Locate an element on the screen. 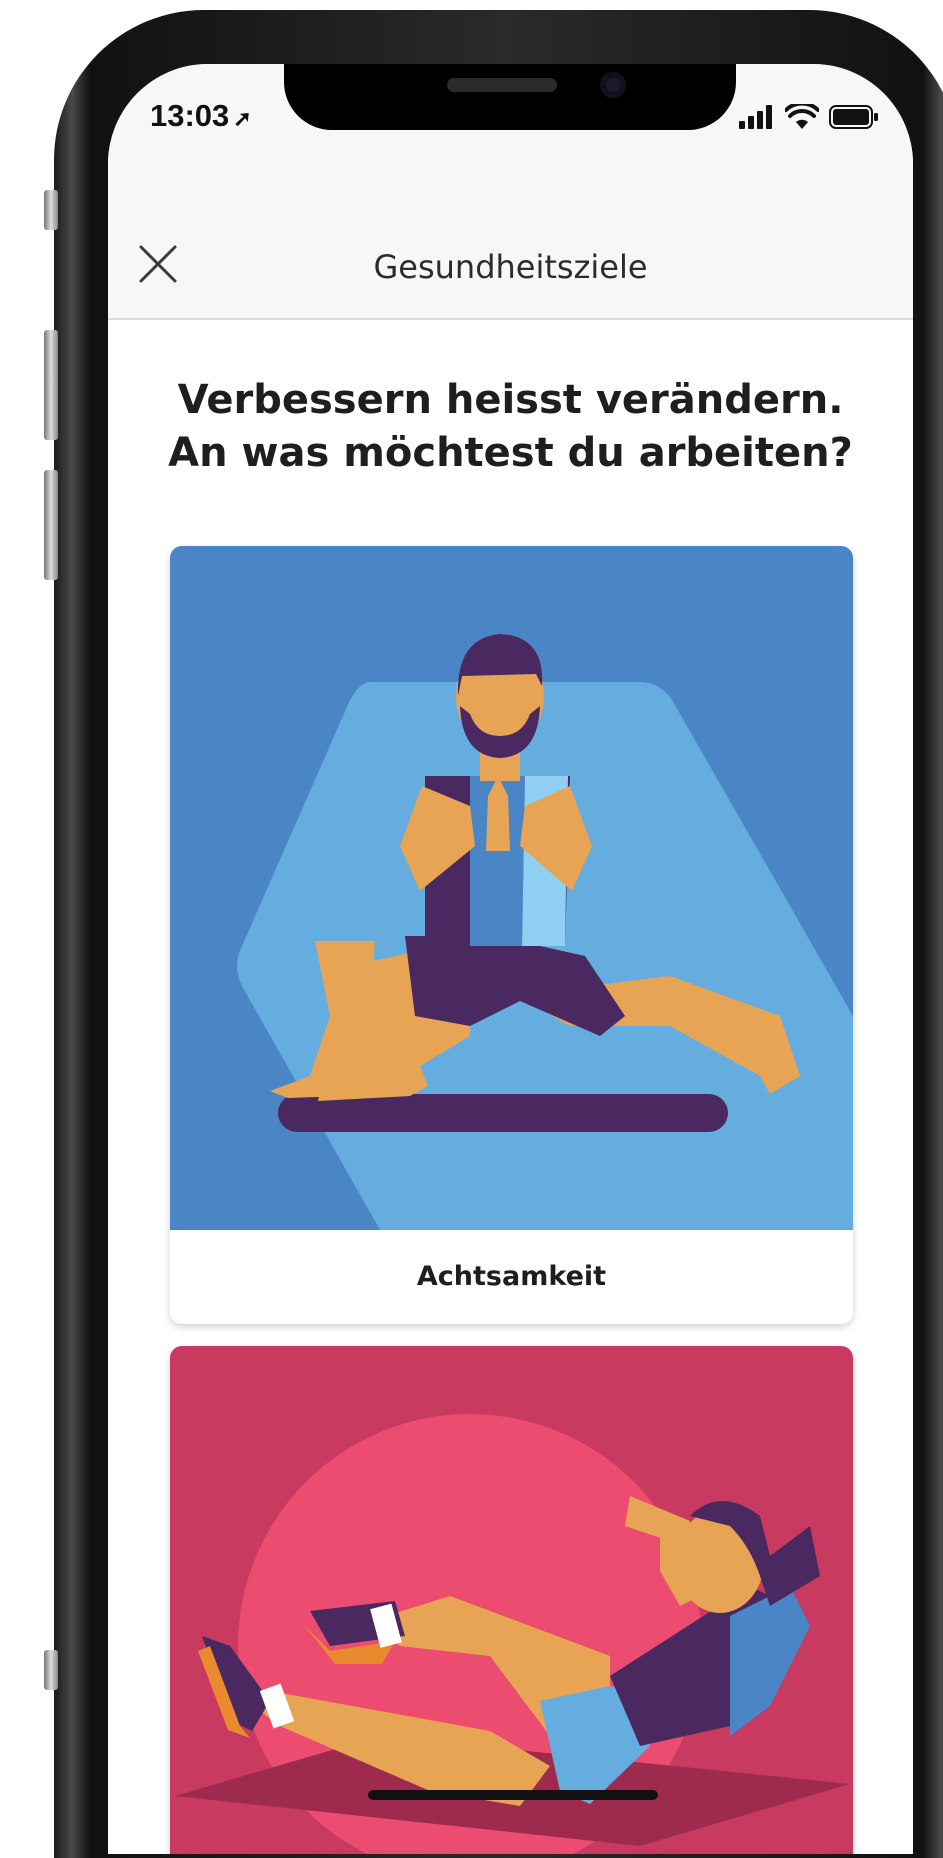  status-time: 13:03 ➚ is located at coordinates (201, 116).